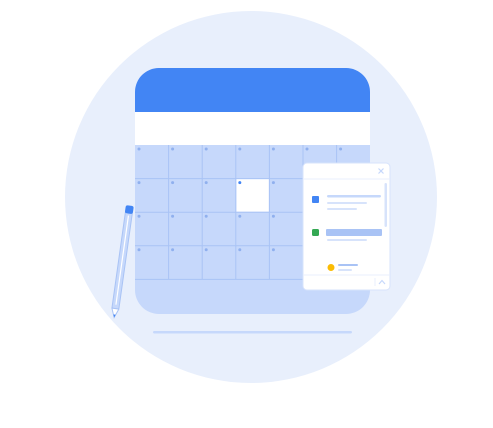 The image size is (493, 428). I want to click on event-yellow-dot, so click(331, 267).